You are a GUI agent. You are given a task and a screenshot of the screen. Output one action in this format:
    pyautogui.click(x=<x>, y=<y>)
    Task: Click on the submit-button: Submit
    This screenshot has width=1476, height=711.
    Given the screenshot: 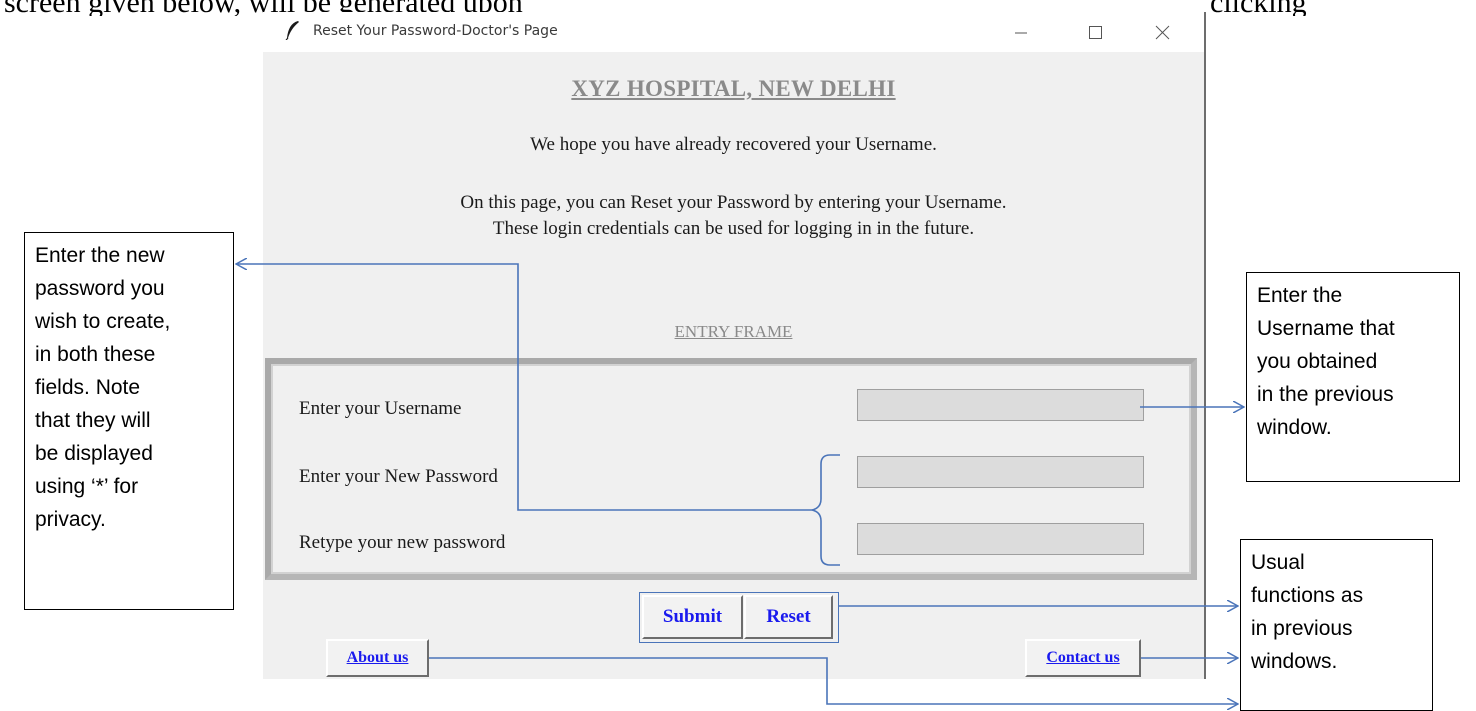 What is the action you would take?
    pyautogui.click(x=692, y=617)
    